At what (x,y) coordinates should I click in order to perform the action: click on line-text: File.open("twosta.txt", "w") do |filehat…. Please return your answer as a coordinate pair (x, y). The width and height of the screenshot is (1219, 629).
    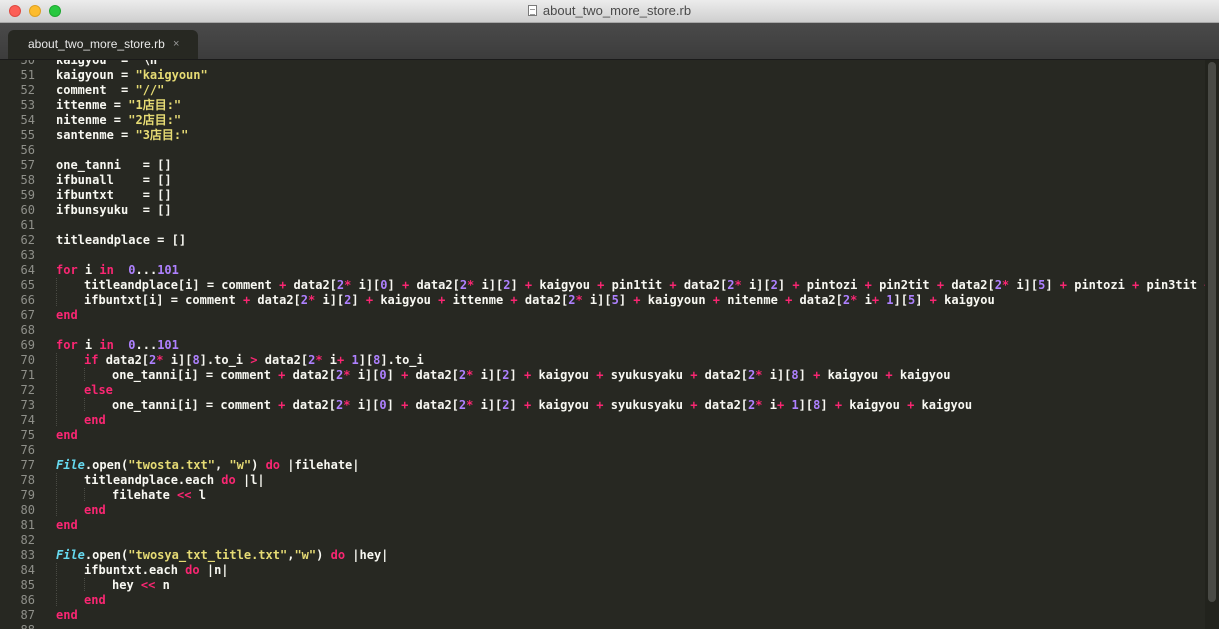
    Looking at the image, I should click on (208, 465).